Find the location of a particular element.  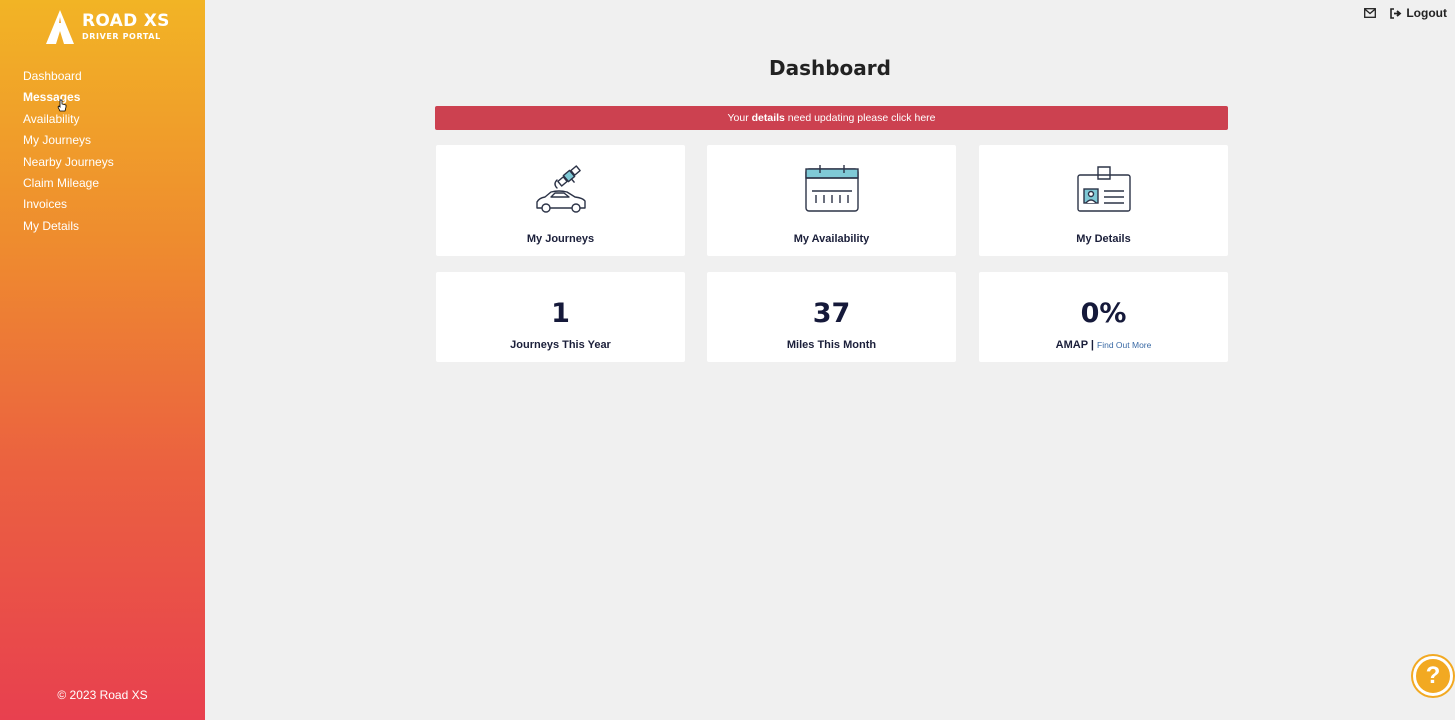

journeys-stat-card: 1 Journeys This Year is located at coordinates (560, 317).